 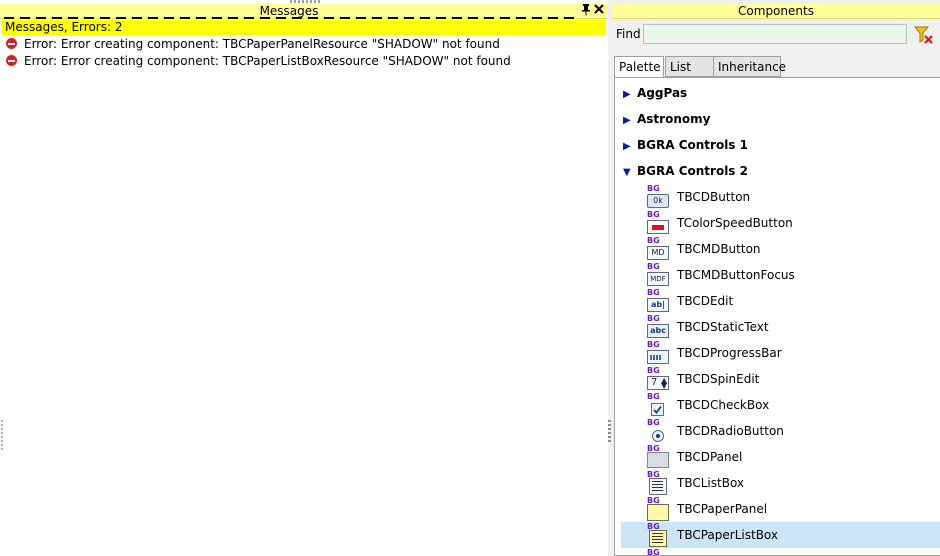 I want to click on listbox-icon: BG, so click(x=659, y=483).